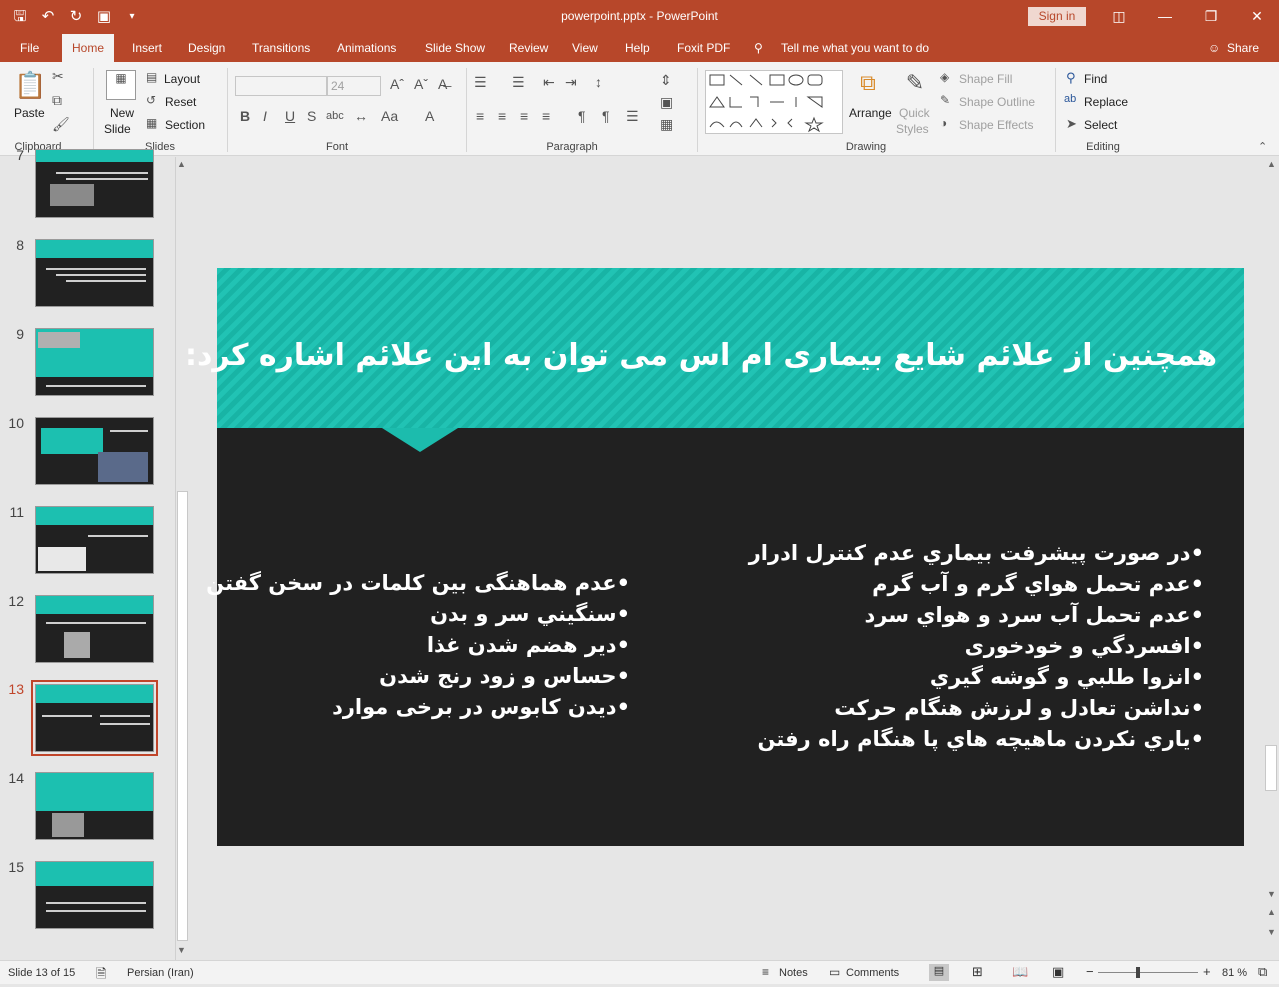 This screenshot has height=987, width=1279. What do you see at coordinates (1262, 972) in the screenshot?
I see `fit-slide-icon: ⧉` at bounding box center [1262, 972].